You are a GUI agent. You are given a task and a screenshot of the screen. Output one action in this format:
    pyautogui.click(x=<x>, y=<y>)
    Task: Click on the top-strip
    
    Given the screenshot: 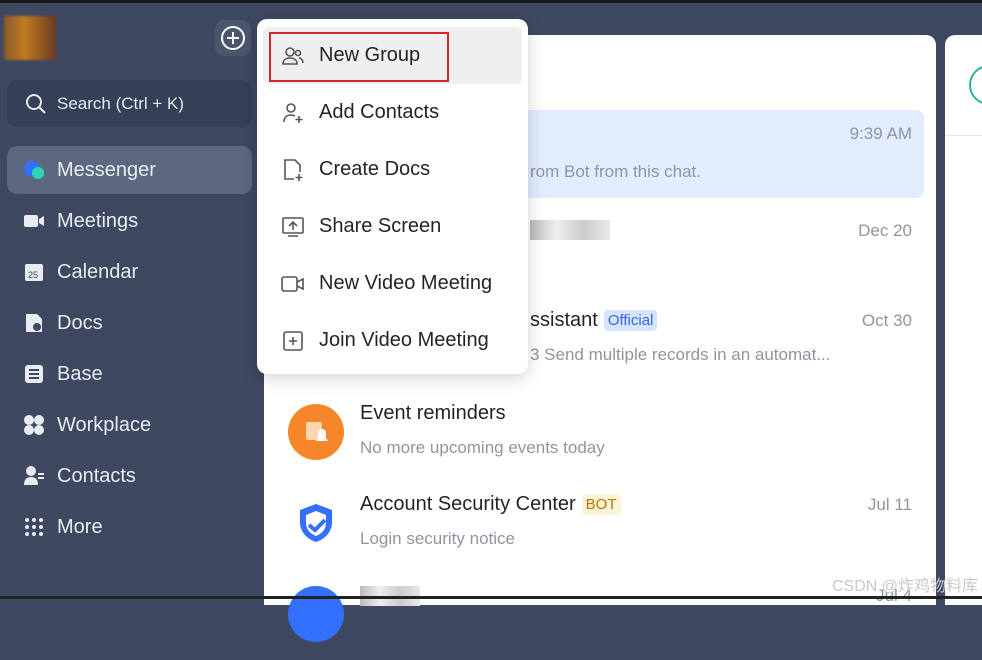 What is the action you would take?
    pyautogui.click(x=491, y=1)
    